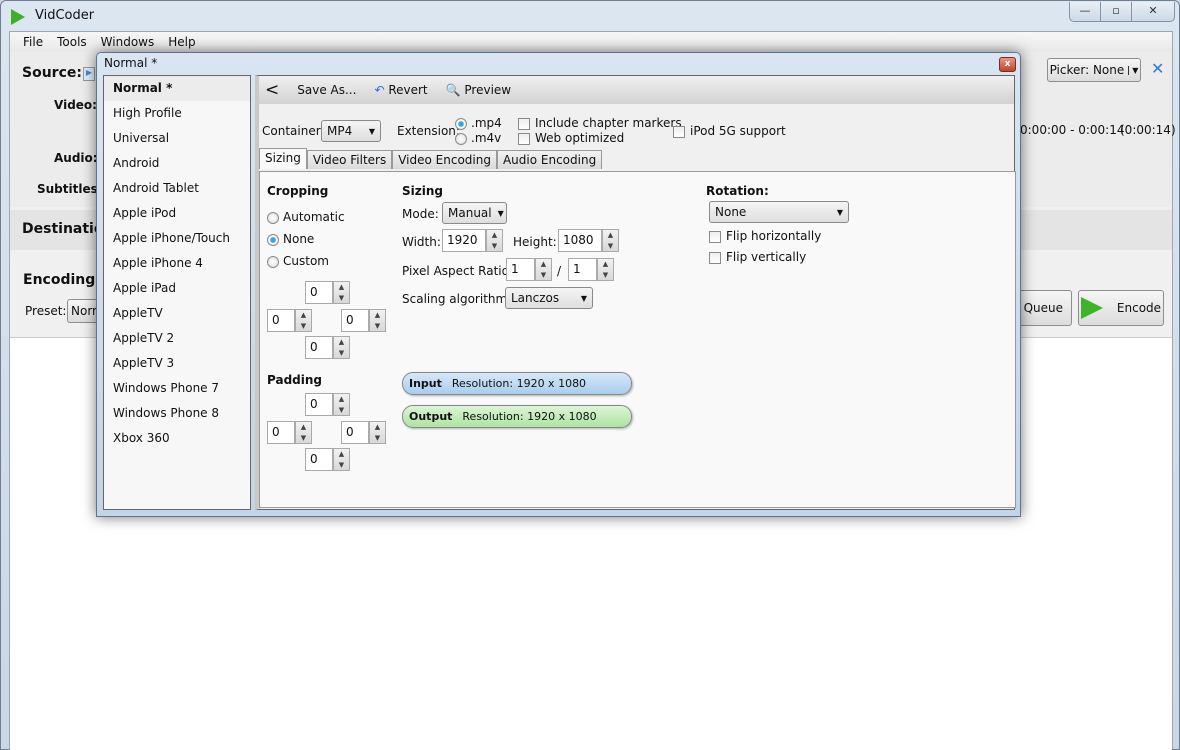 Image resolution: width=1180 pixels, height=750 pixels. I want to click on preset-item: Android Tablet, so click(177, 188).